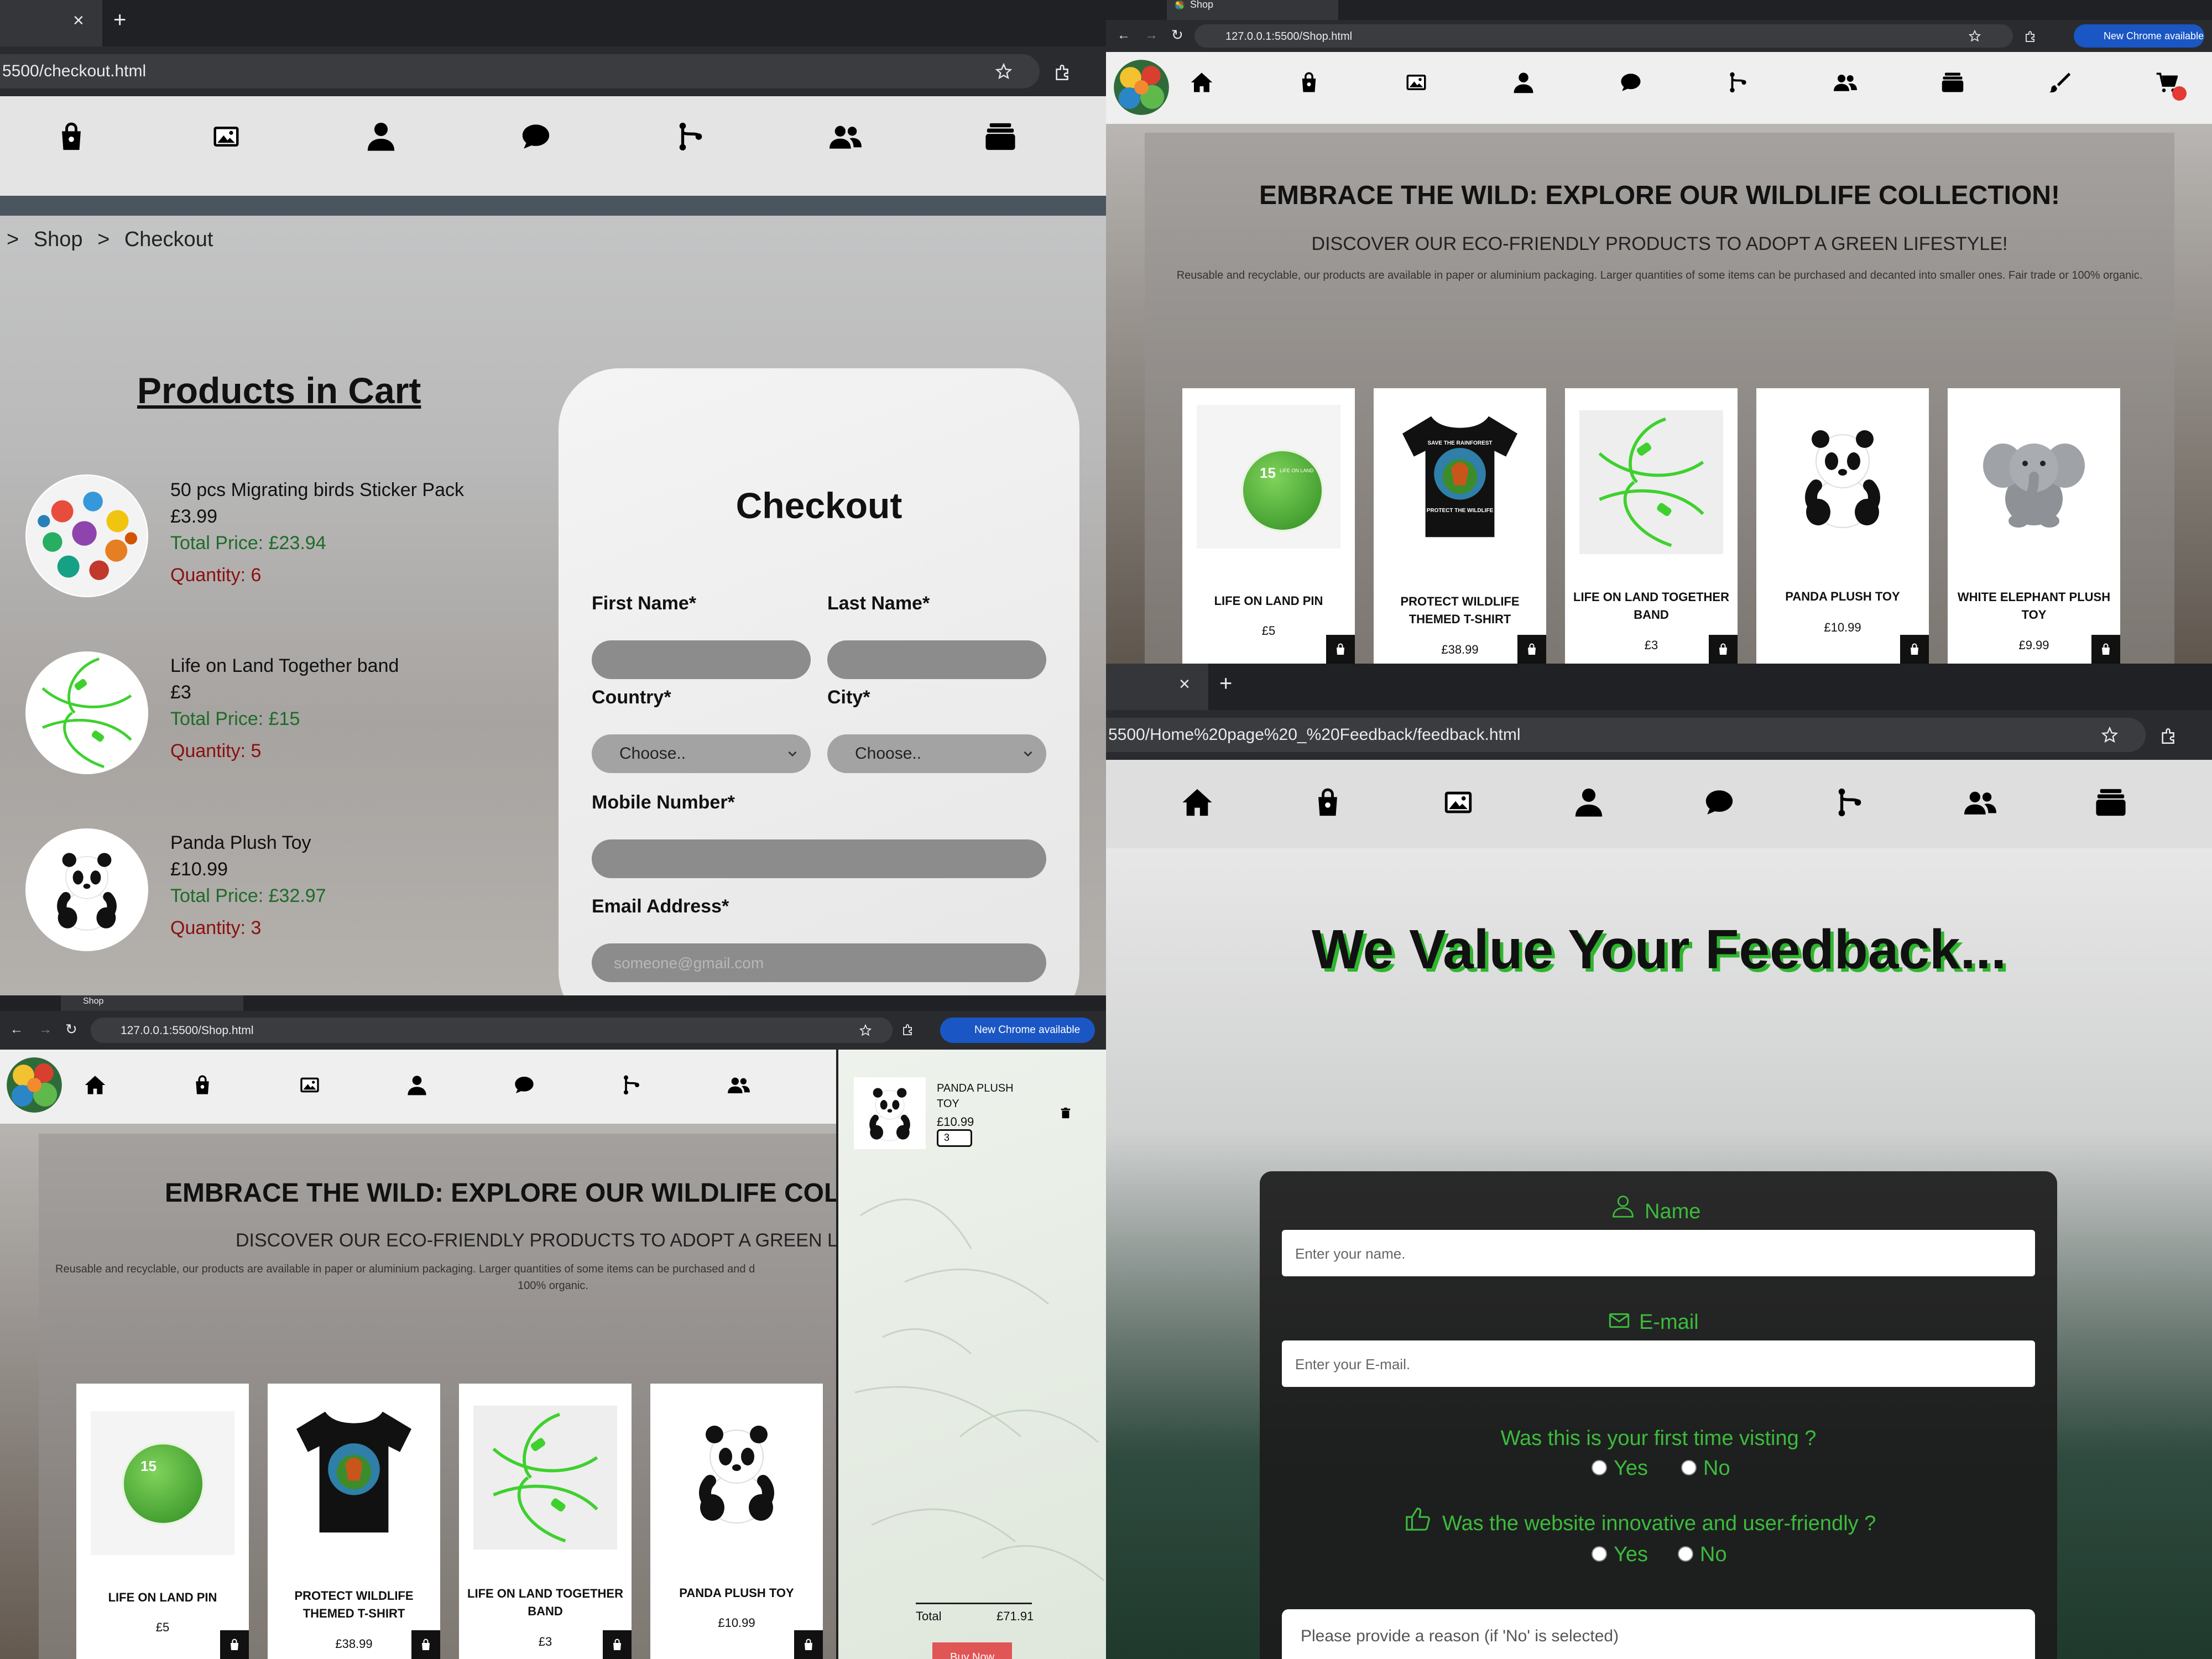  I want to click on first-visit-yes-radio, so click(1600, 1468).